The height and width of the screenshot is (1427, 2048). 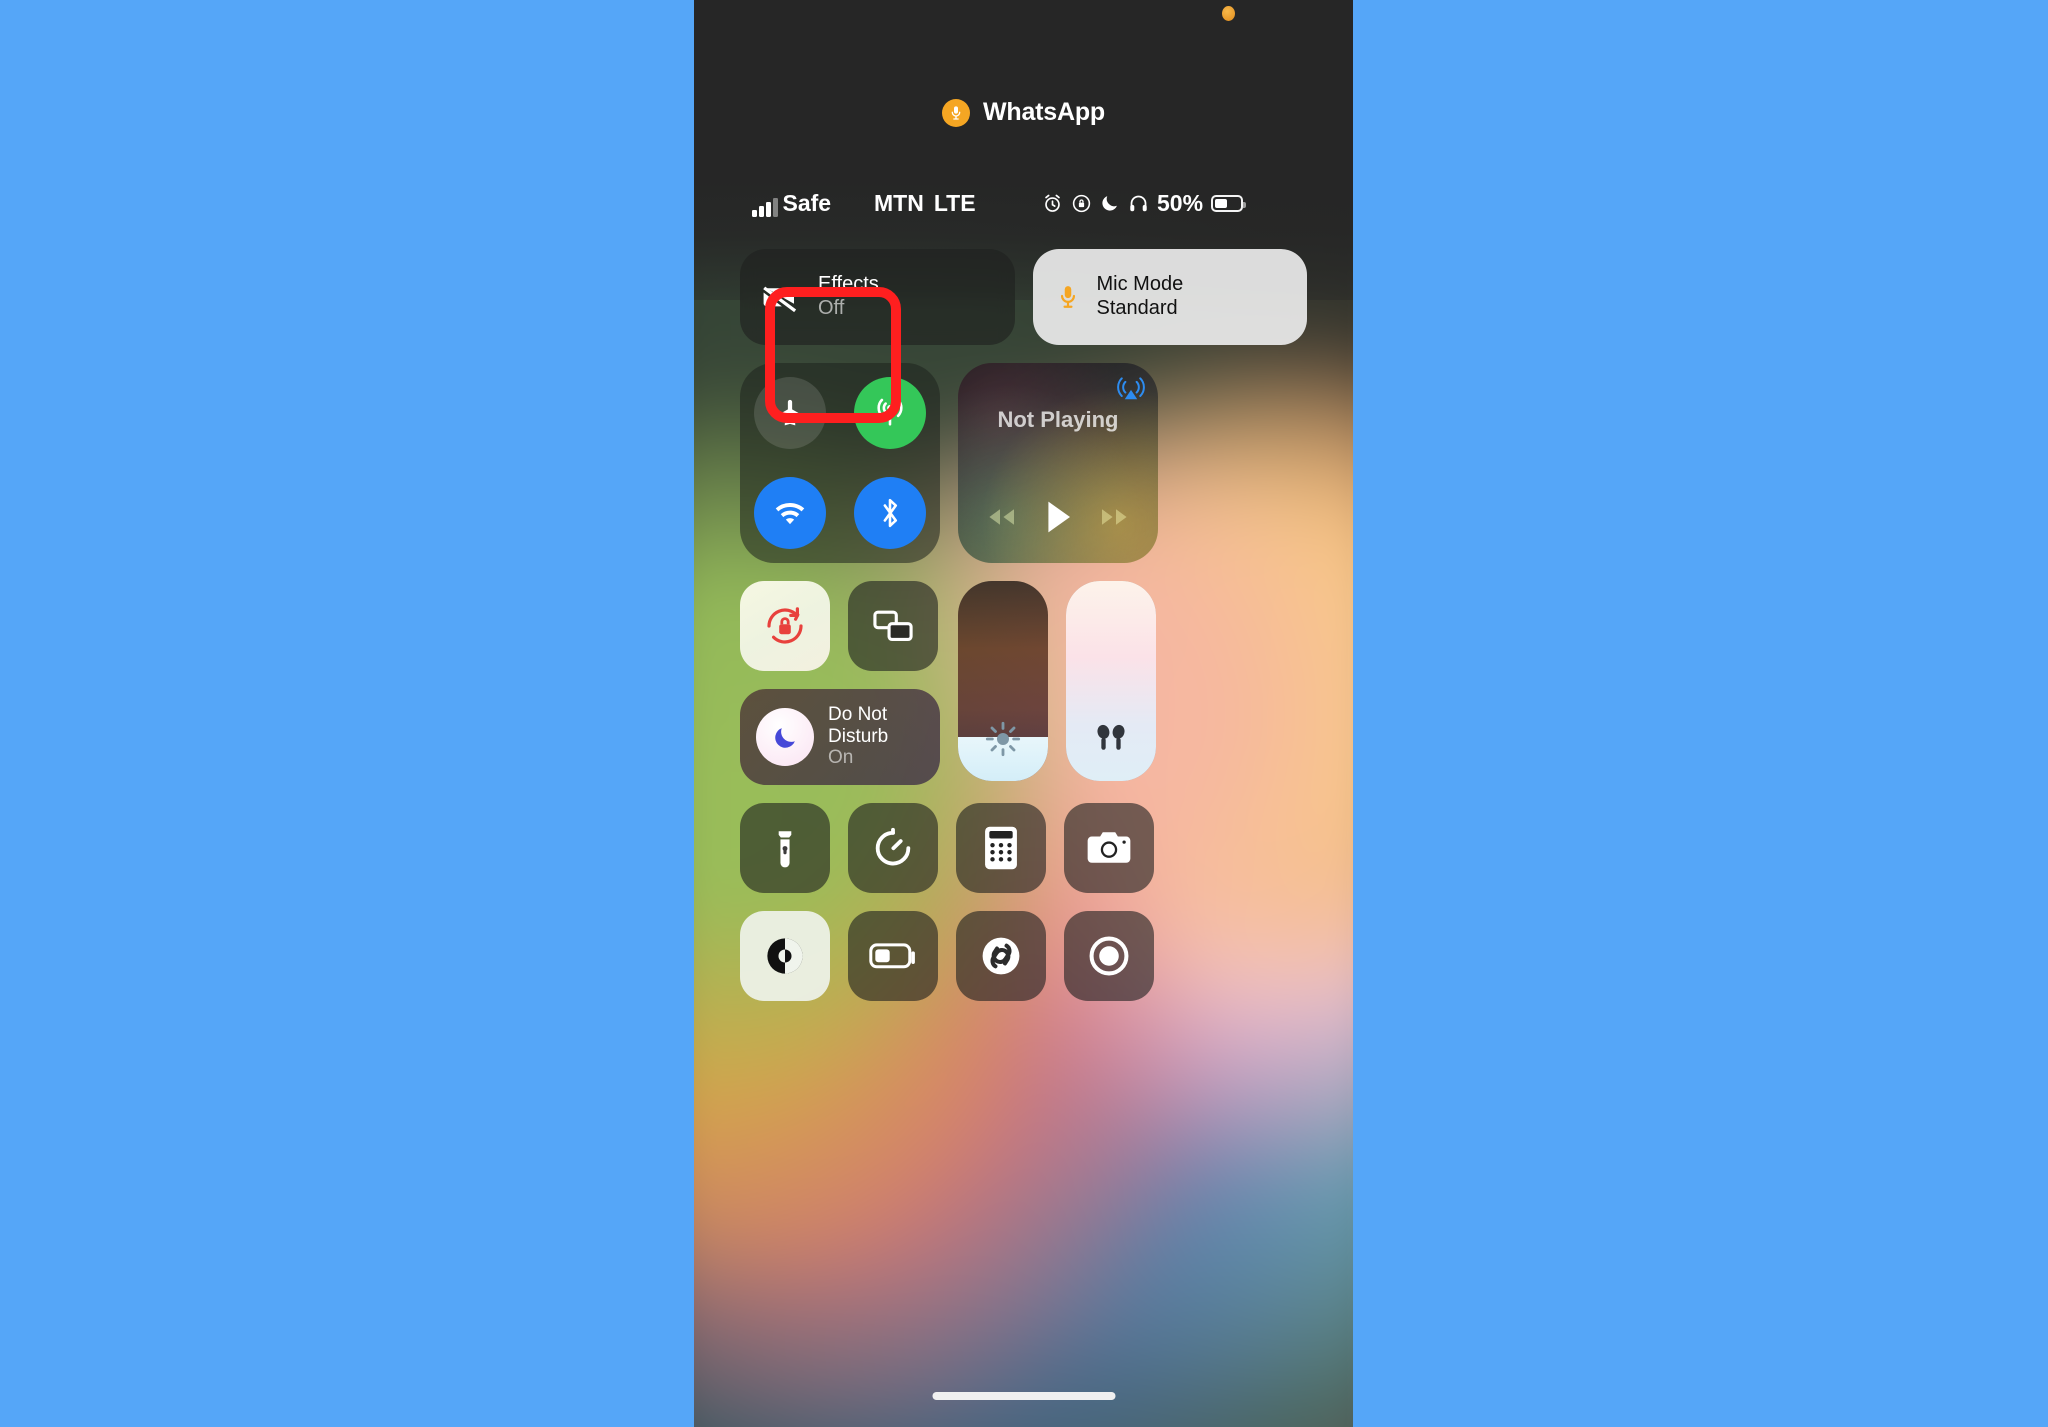 What do you see at coordinates (1058, 463) in the screenshot?
I see `media-player-tile: Not Playing` at bounding box center [1058, 463].